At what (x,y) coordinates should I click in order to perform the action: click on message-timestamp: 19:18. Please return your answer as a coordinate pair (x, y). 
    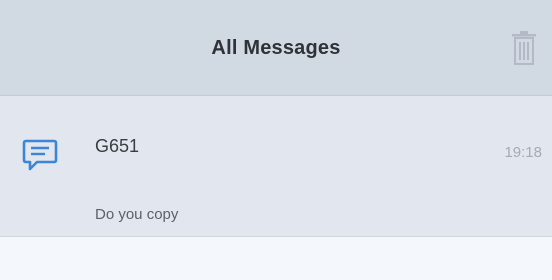
    Looking at the image, I should click on (523, 152).